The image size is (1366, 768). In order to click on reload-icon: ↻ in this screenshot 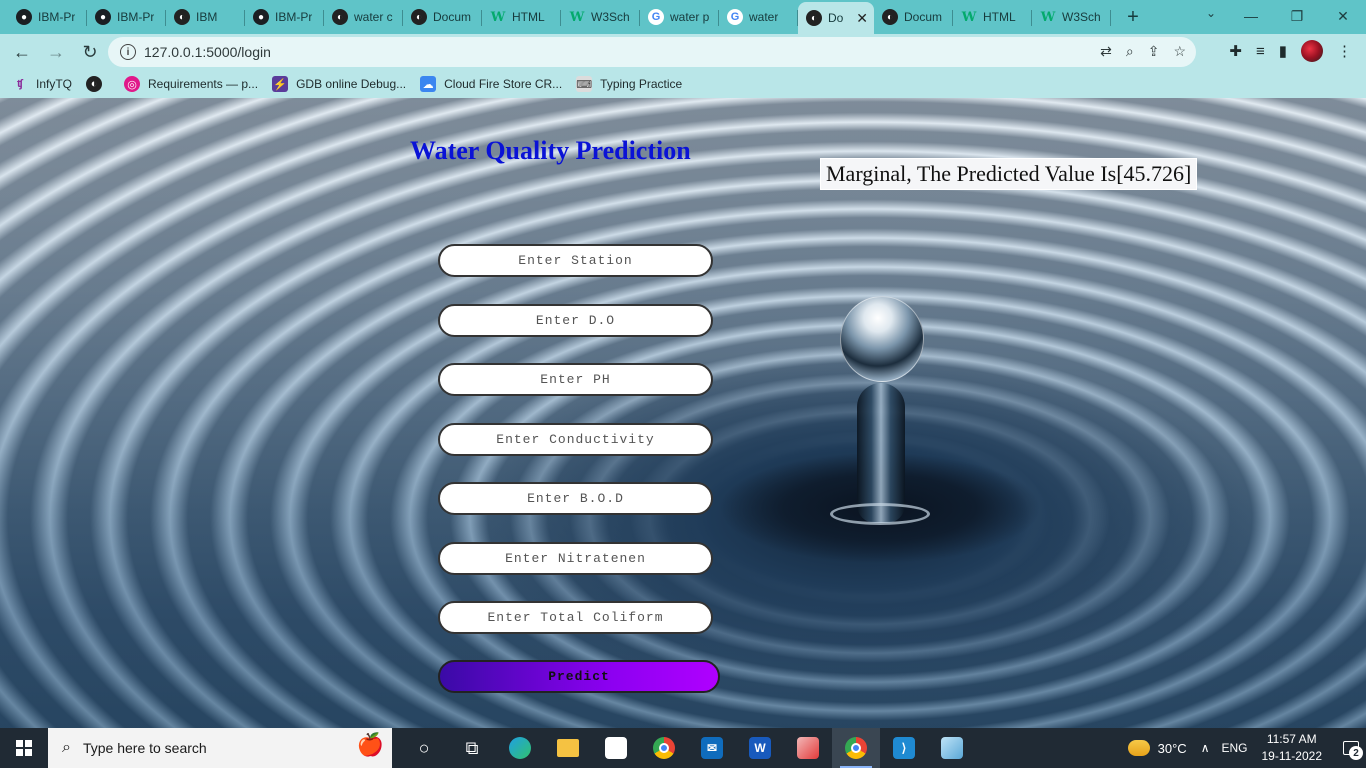, I will do `click(90, 52)`.